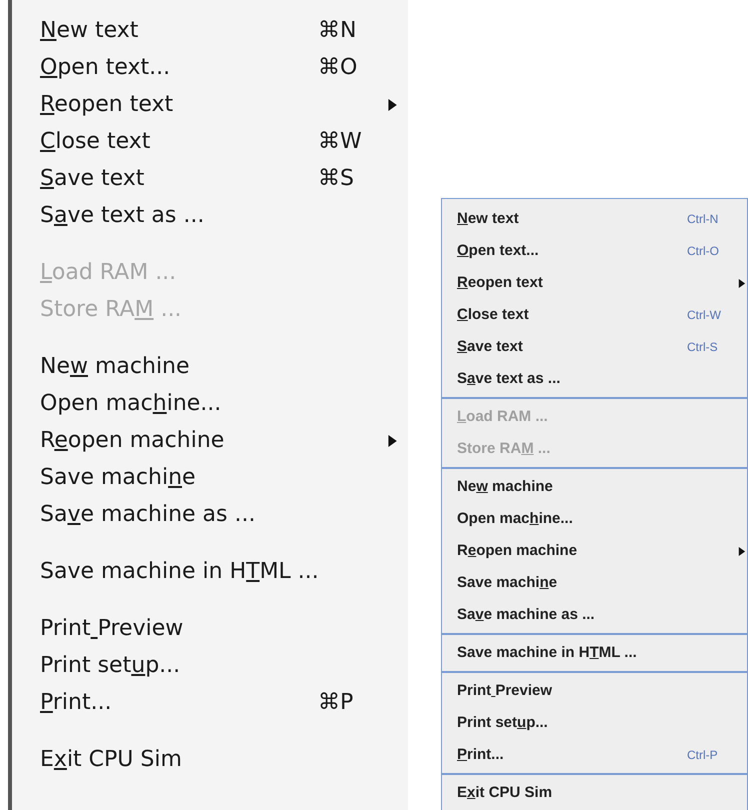 This screenshot has height=810, width=748. I want to click on shortcut-label: ⌘N, so click(337, 30).